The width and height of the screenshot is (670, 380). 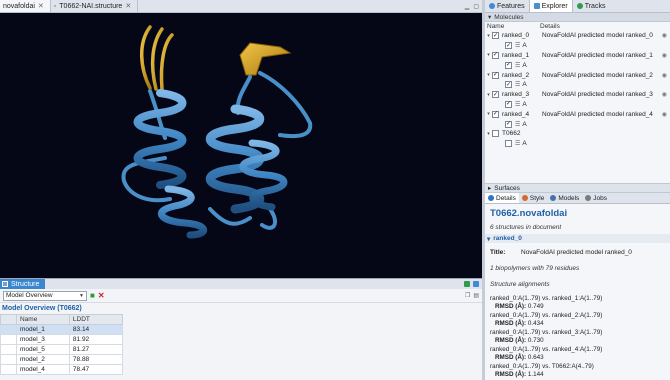 I want to click on doc-tab-structure: ▫ T0662-NAI.structure ✕, so click(x=95, y=6).